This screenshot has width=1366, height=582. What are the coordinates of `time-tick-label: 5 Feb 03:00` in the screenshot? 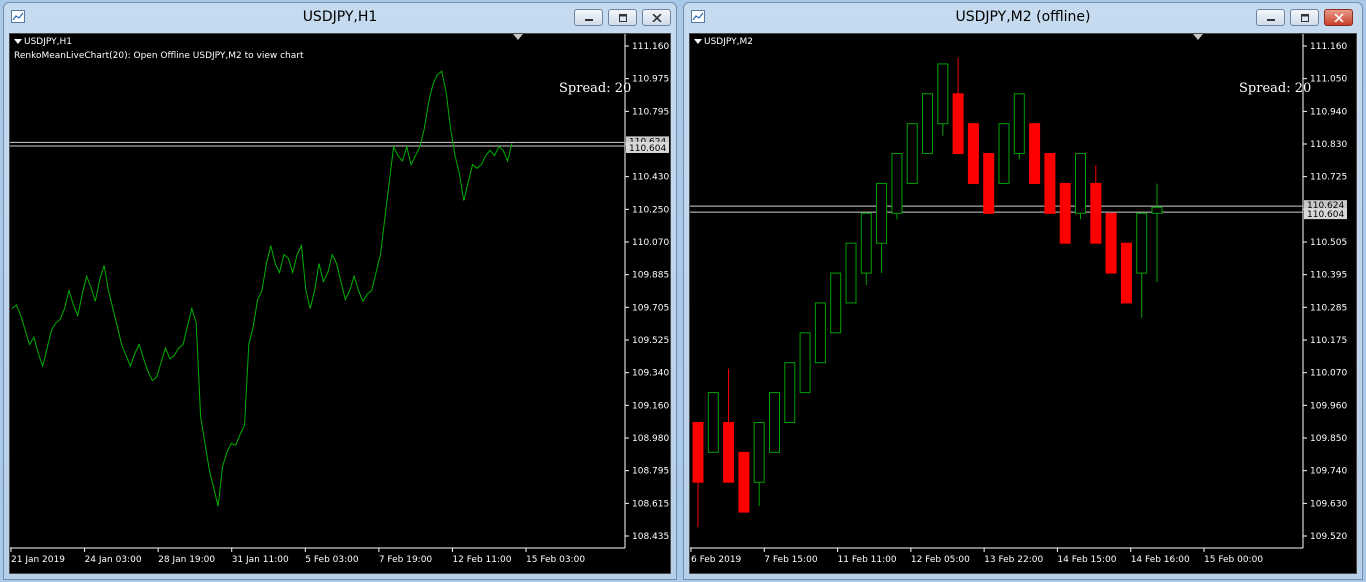 It's located at (332, 560).